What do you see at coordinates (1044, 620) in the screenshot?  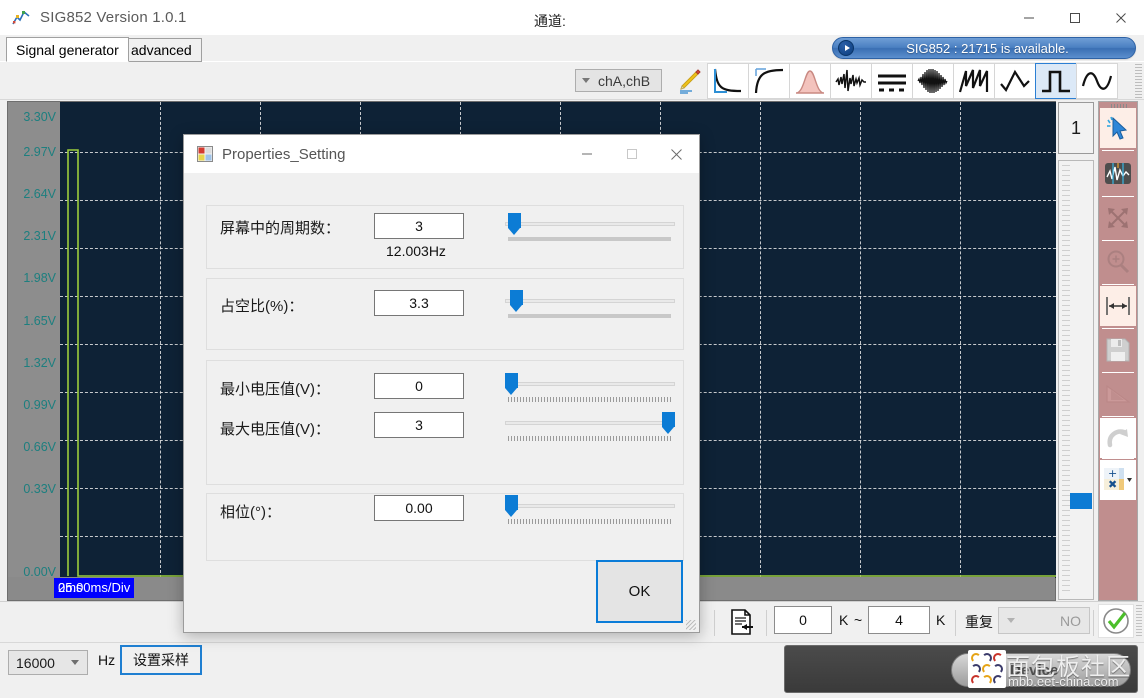 I see `repeat-select: NO` at bounding box center [1044, 620].